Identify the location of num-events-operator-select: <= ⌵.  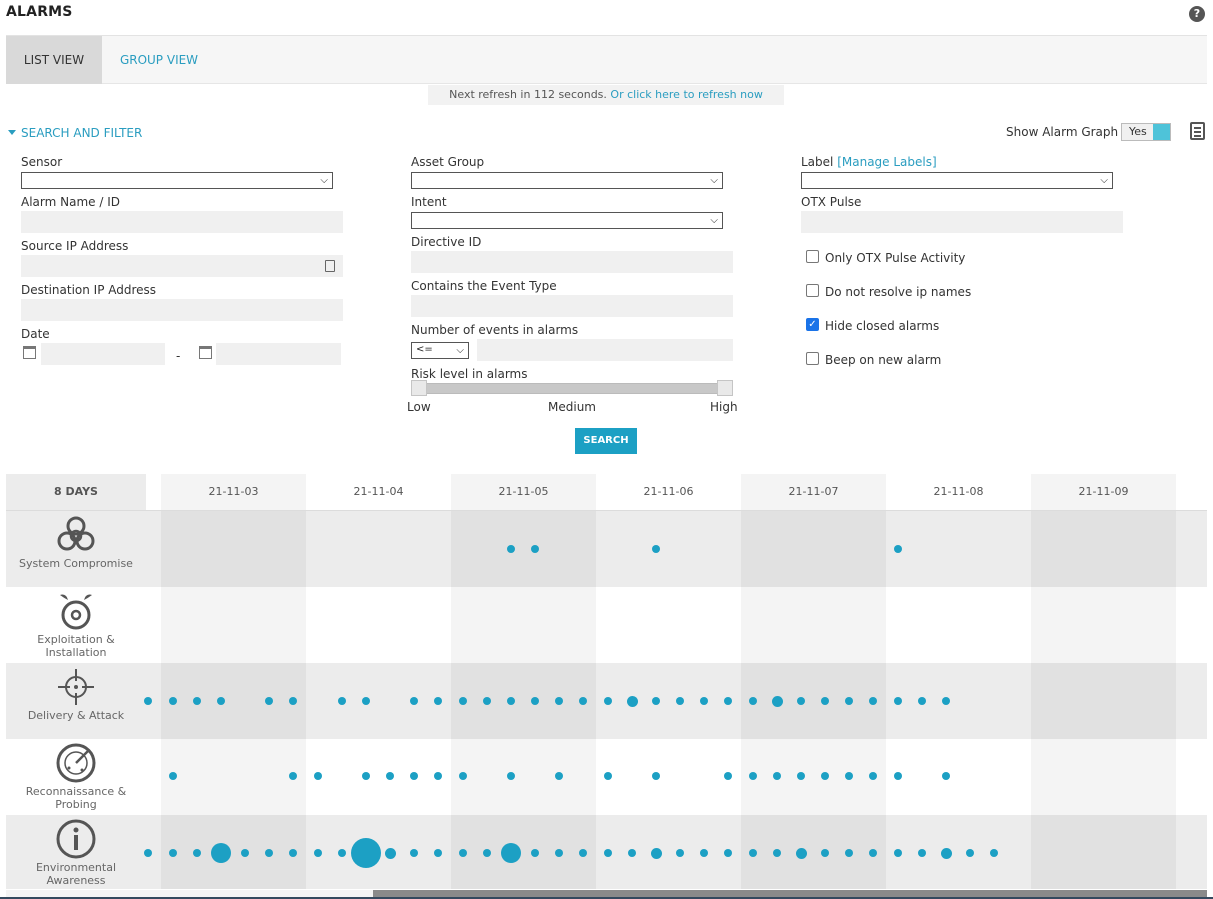
(440, 350).